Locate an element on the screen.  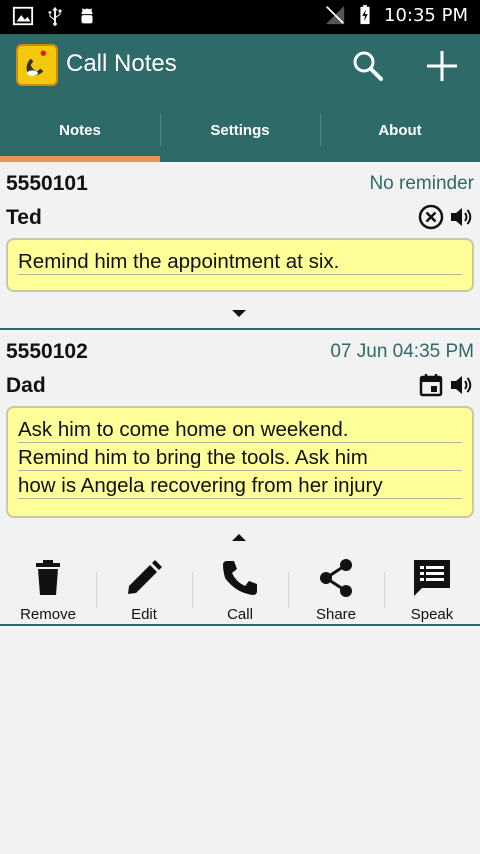
image-notification-icon is located at coordinates (23, 16).